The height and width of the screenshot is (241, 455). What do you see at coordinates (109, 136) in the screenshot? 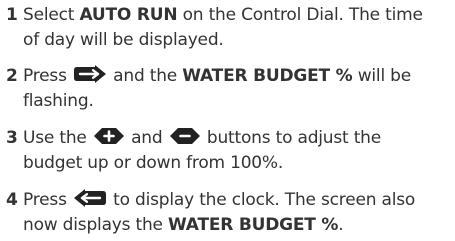
I see `plus-button-icon` at bounding box center [109, 136].